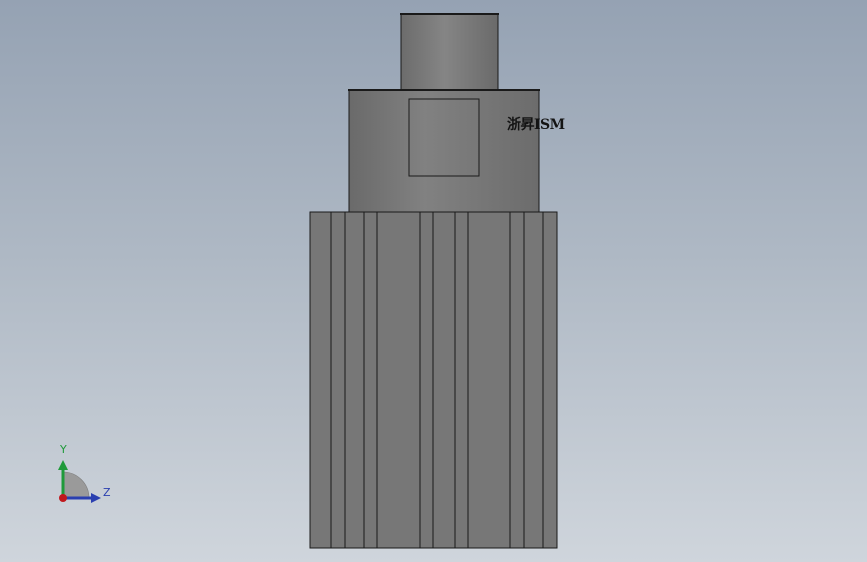 Image resolution: width=867 pixels, height=562 pixels. Describe the element at coordinates (536, 125) in the screenshot. I see `brand-label: 浙昇ISM` at that location.